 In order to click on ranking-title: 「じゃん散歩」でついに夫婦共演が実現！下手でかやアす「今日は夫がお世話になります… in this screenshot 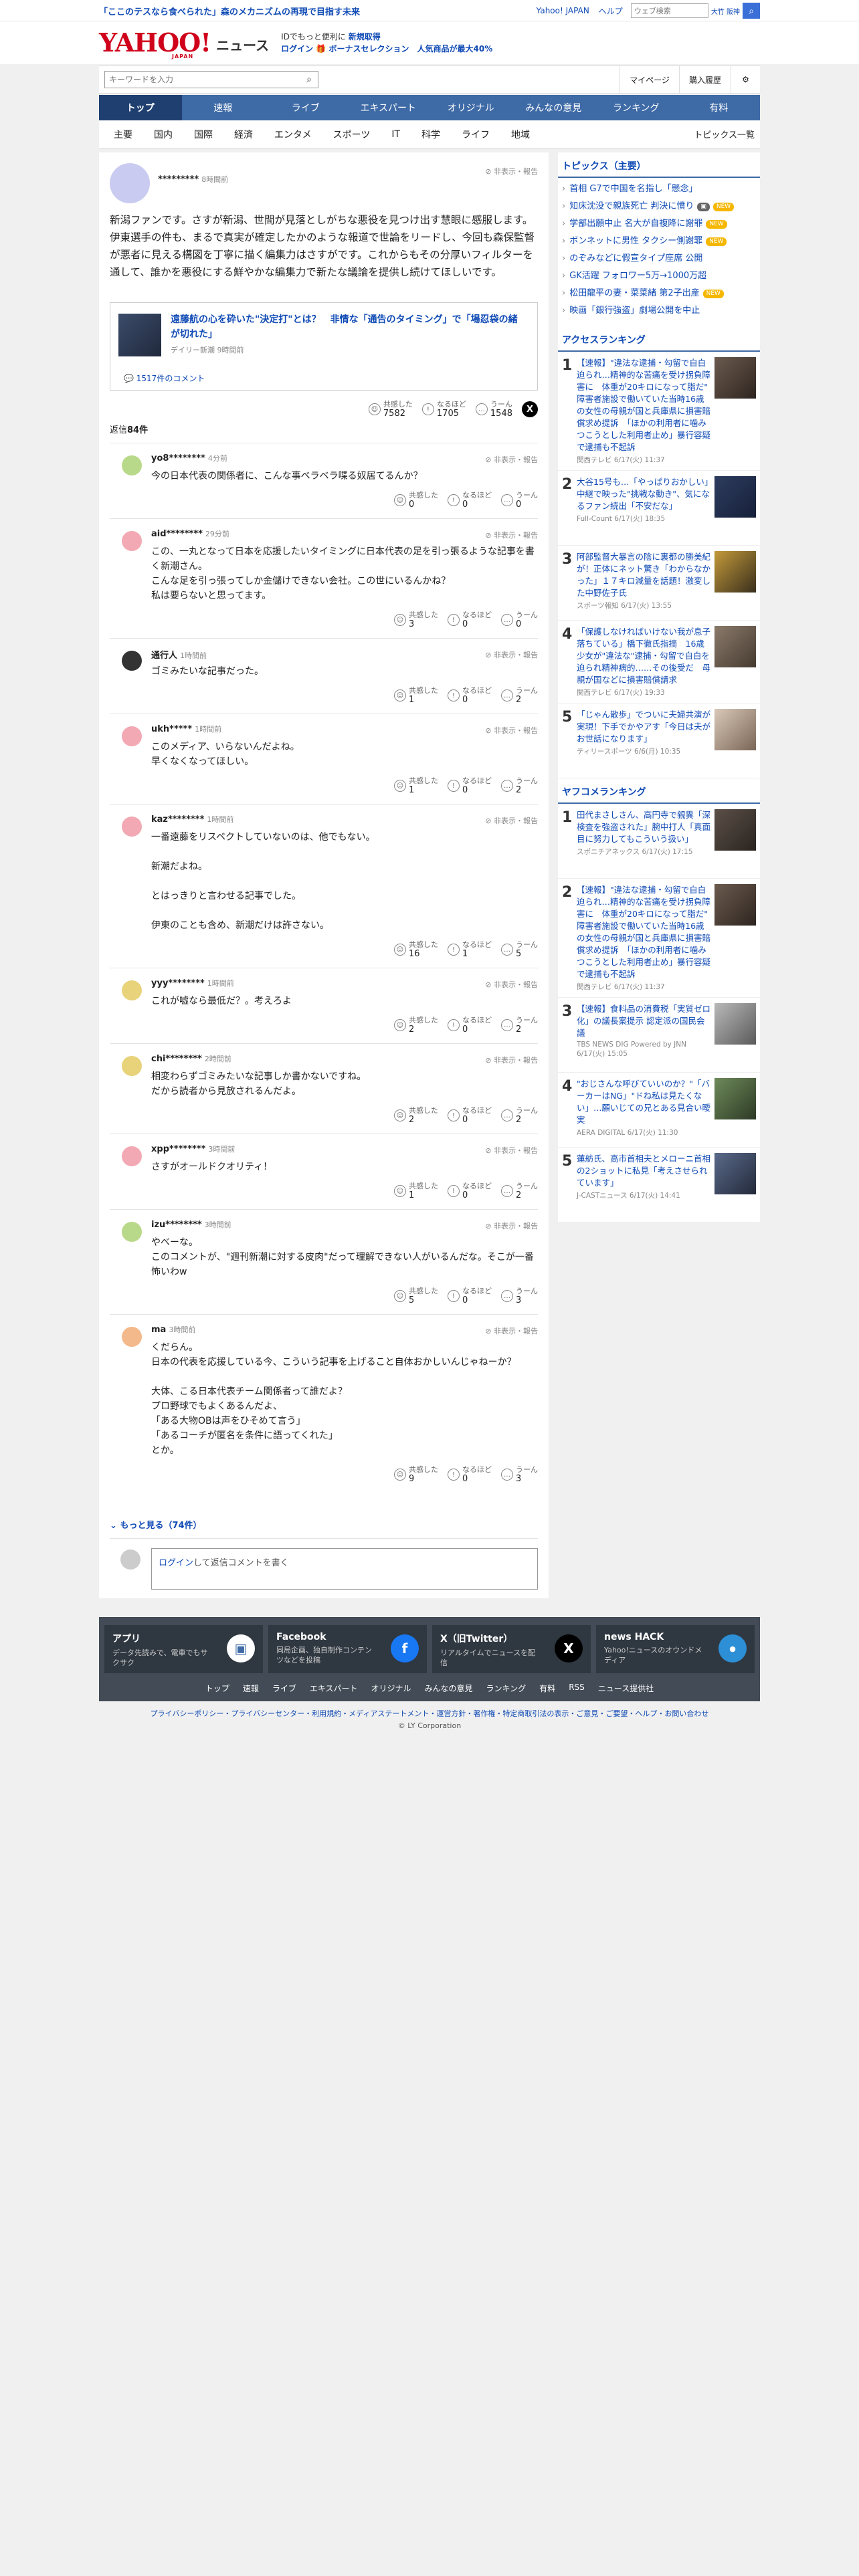, I will do `click(644, 727)`.